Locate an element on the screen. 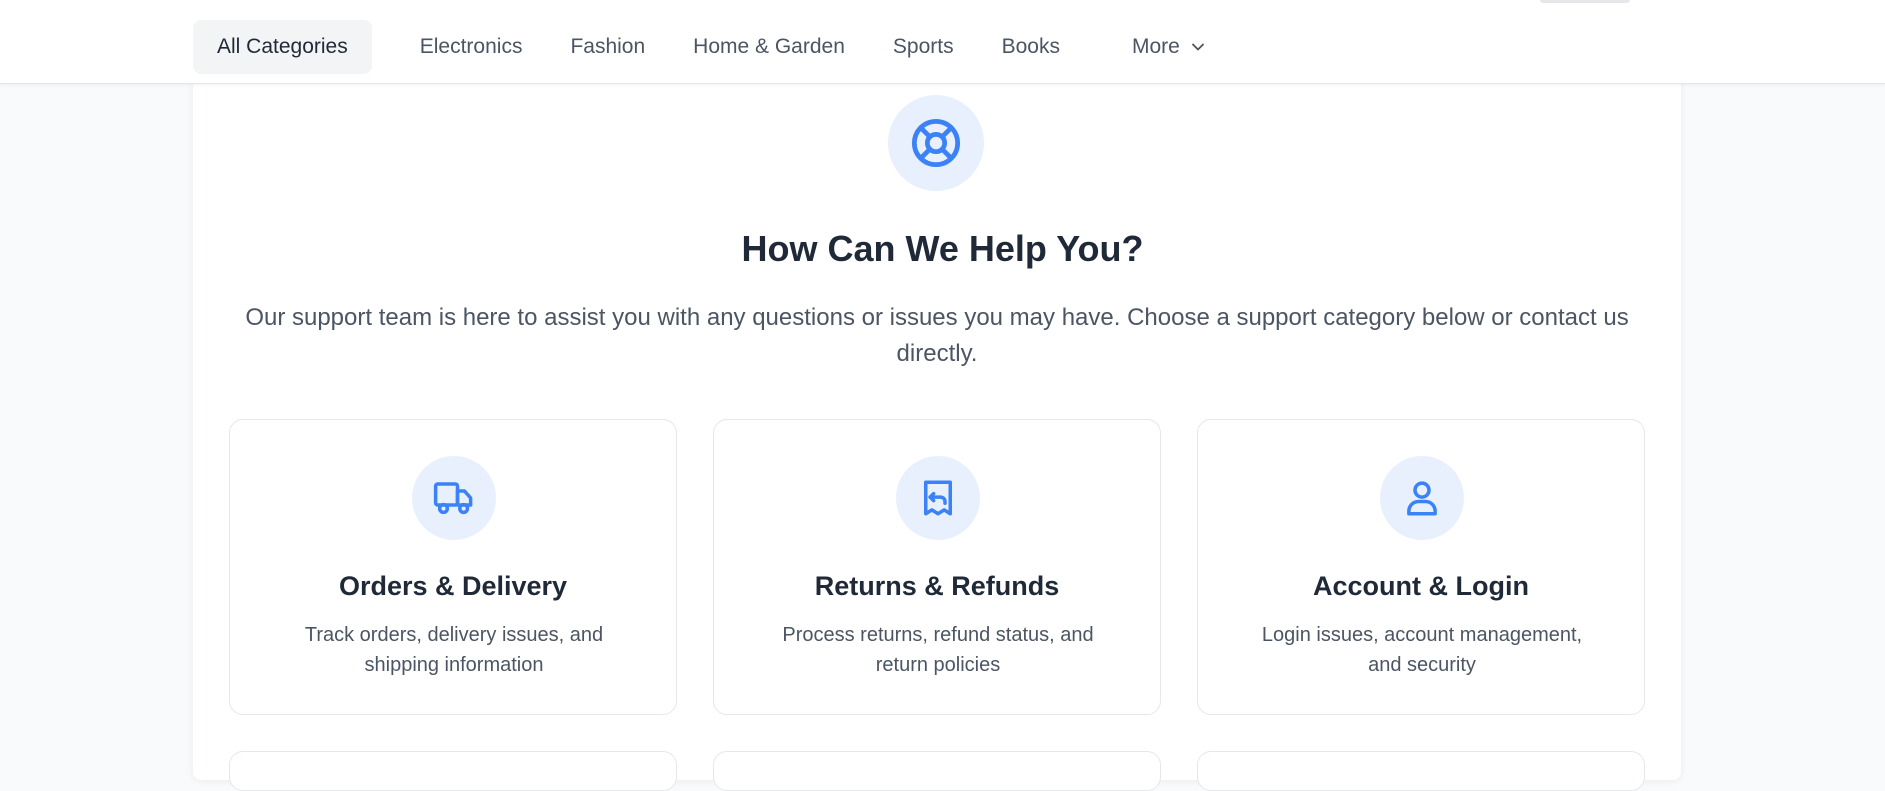  chevron-down-icon is located at coordinates (1197, 47).